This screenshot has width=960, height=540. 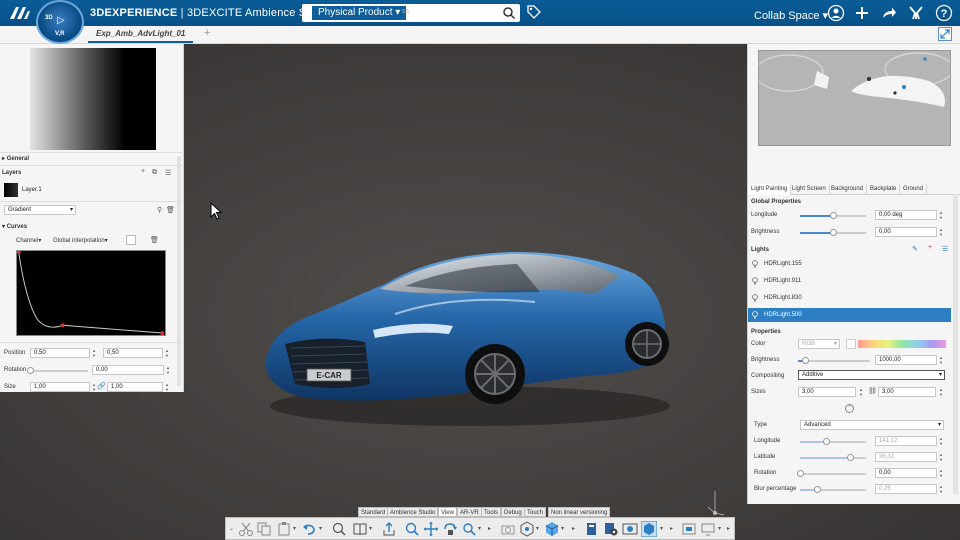 I want to click on link-icon: 🔗, so click(x=101, y=386).